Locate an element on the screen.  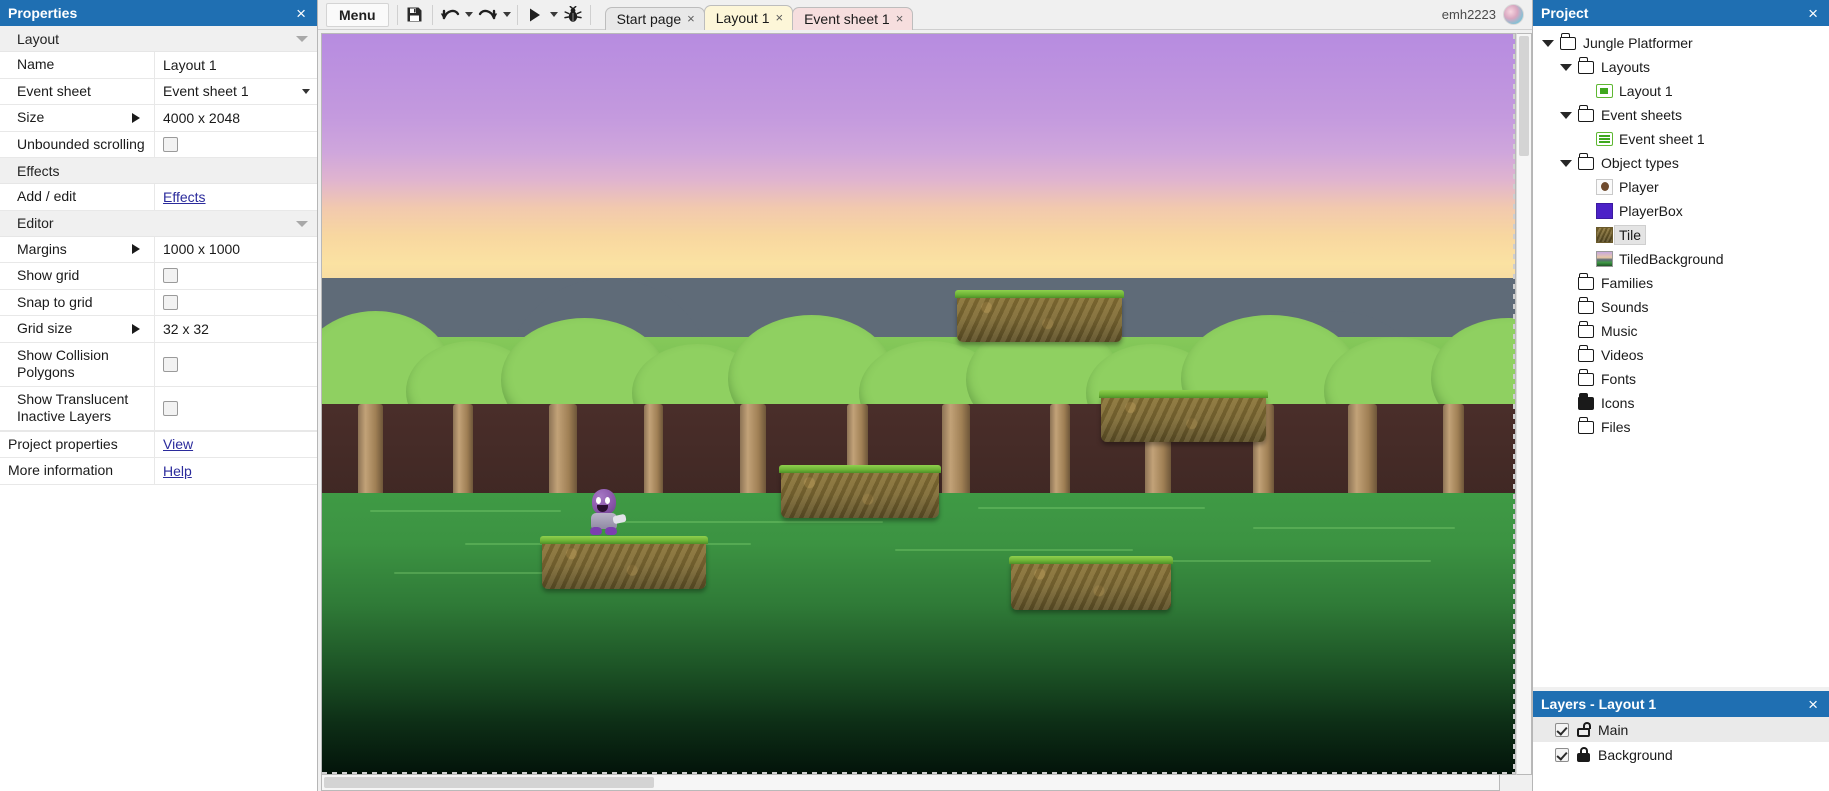
tab-layout-1: Layout 1 × is located at coordinates (748, 17).